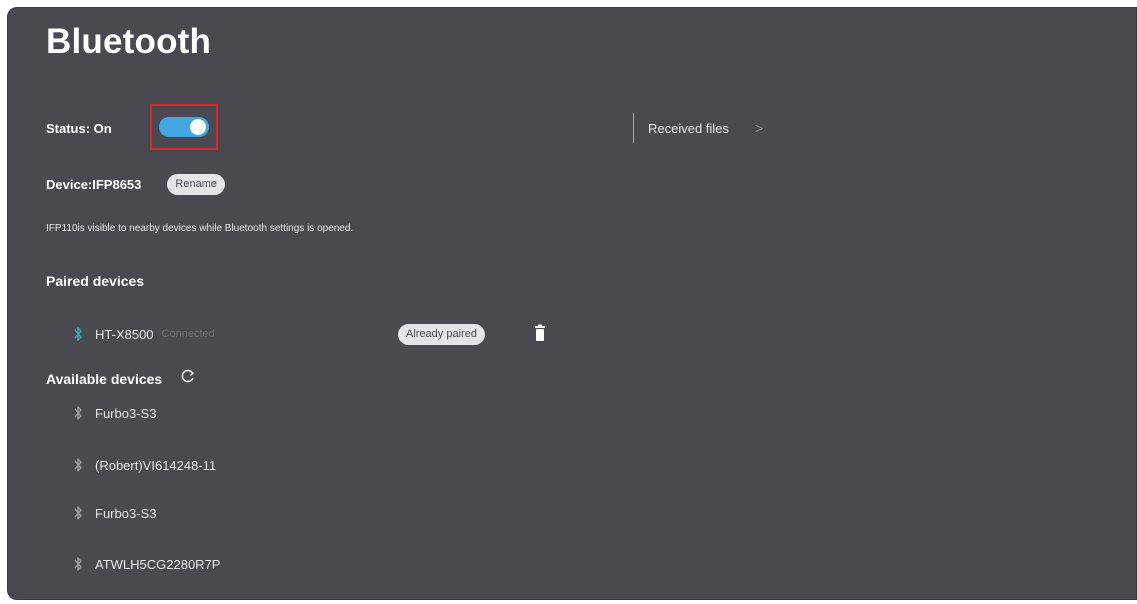 This screenshot has height=604, width=1137. Describe the element at coordinates (633, 128) in the screenshot. I see `vertical-divider` at that location.